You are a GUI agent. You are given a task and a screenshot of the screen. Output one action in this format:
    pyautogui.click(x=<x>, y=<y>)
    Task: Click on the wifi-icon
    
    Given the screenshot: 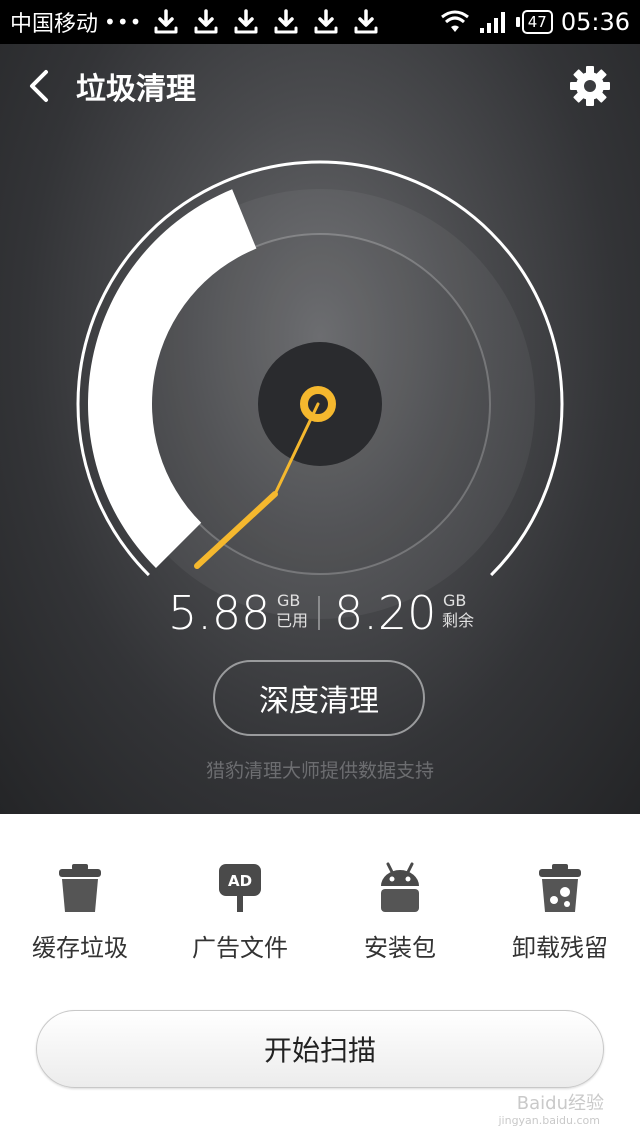 What is the action you would take?
    pyautogui.click(x=454, y=21)
    